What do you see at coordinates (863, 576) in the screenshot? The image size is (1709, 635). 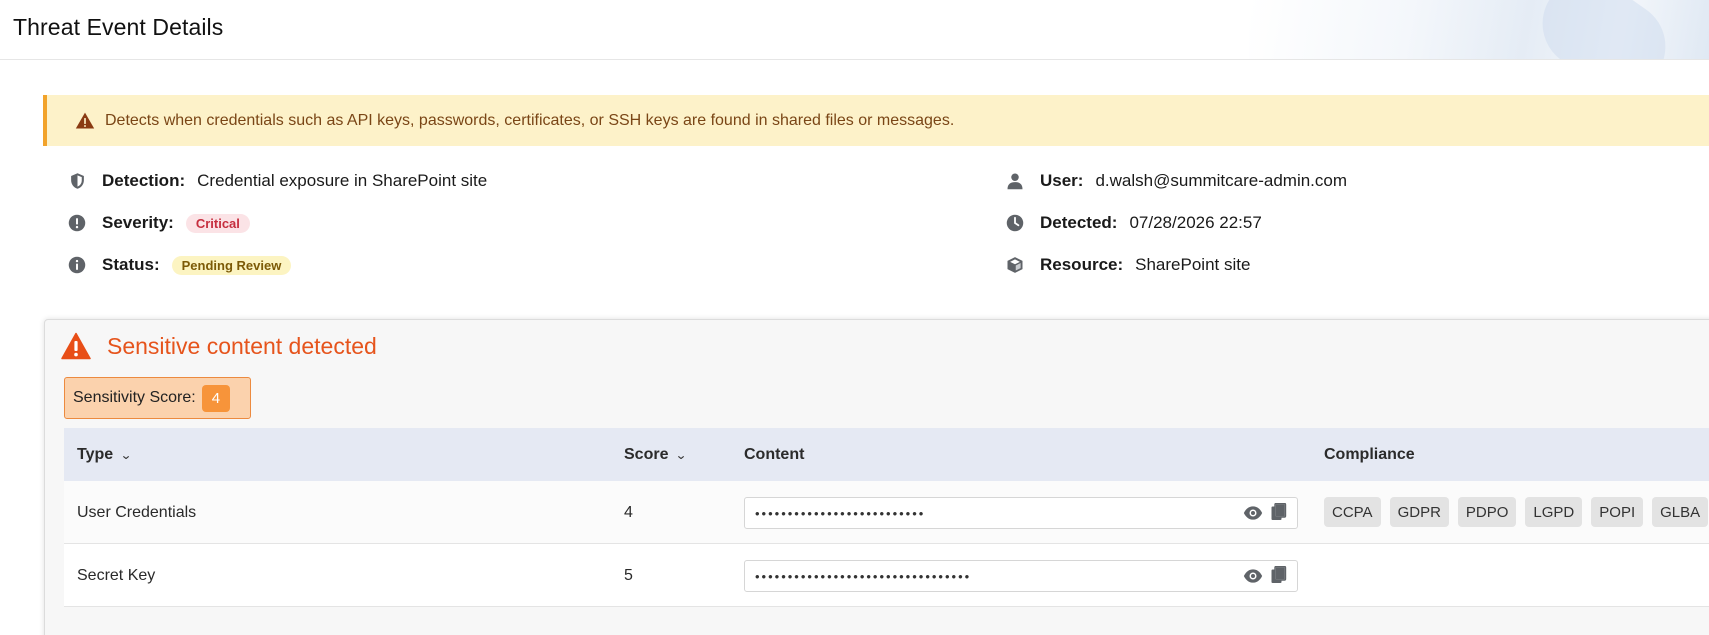 I see `masked-content: •••••••••••••••••••••••••••••••••` at bounding box center [863, 576].